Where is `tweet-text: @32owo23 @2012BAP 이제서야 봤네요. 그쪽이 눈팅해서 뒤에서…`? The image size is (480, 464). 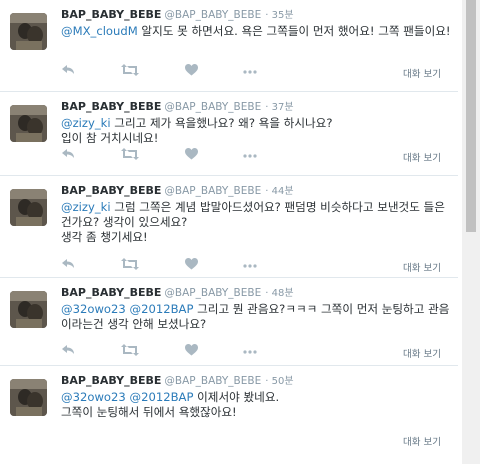 tweet-text: @32owo23 @2012BAP 이제서야 봤네요. 그쪽이 눈팅해서 뒤에서… is located at coordinates (257, 405).